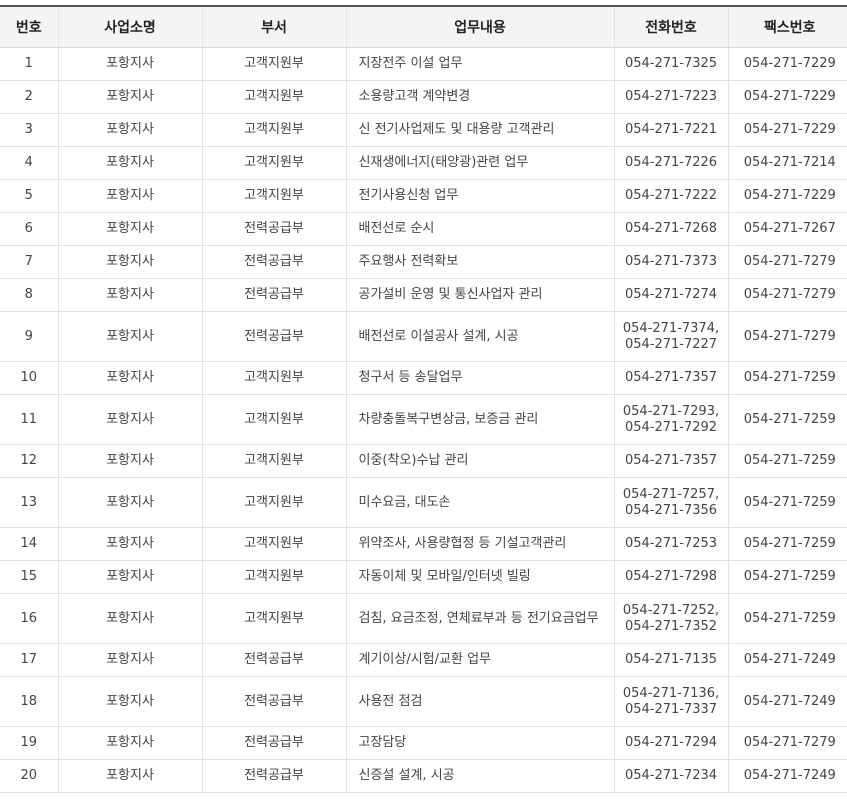 The width and height of the screenshot is (847, 800). I want to click on row-number: 1, so click(29, 64).